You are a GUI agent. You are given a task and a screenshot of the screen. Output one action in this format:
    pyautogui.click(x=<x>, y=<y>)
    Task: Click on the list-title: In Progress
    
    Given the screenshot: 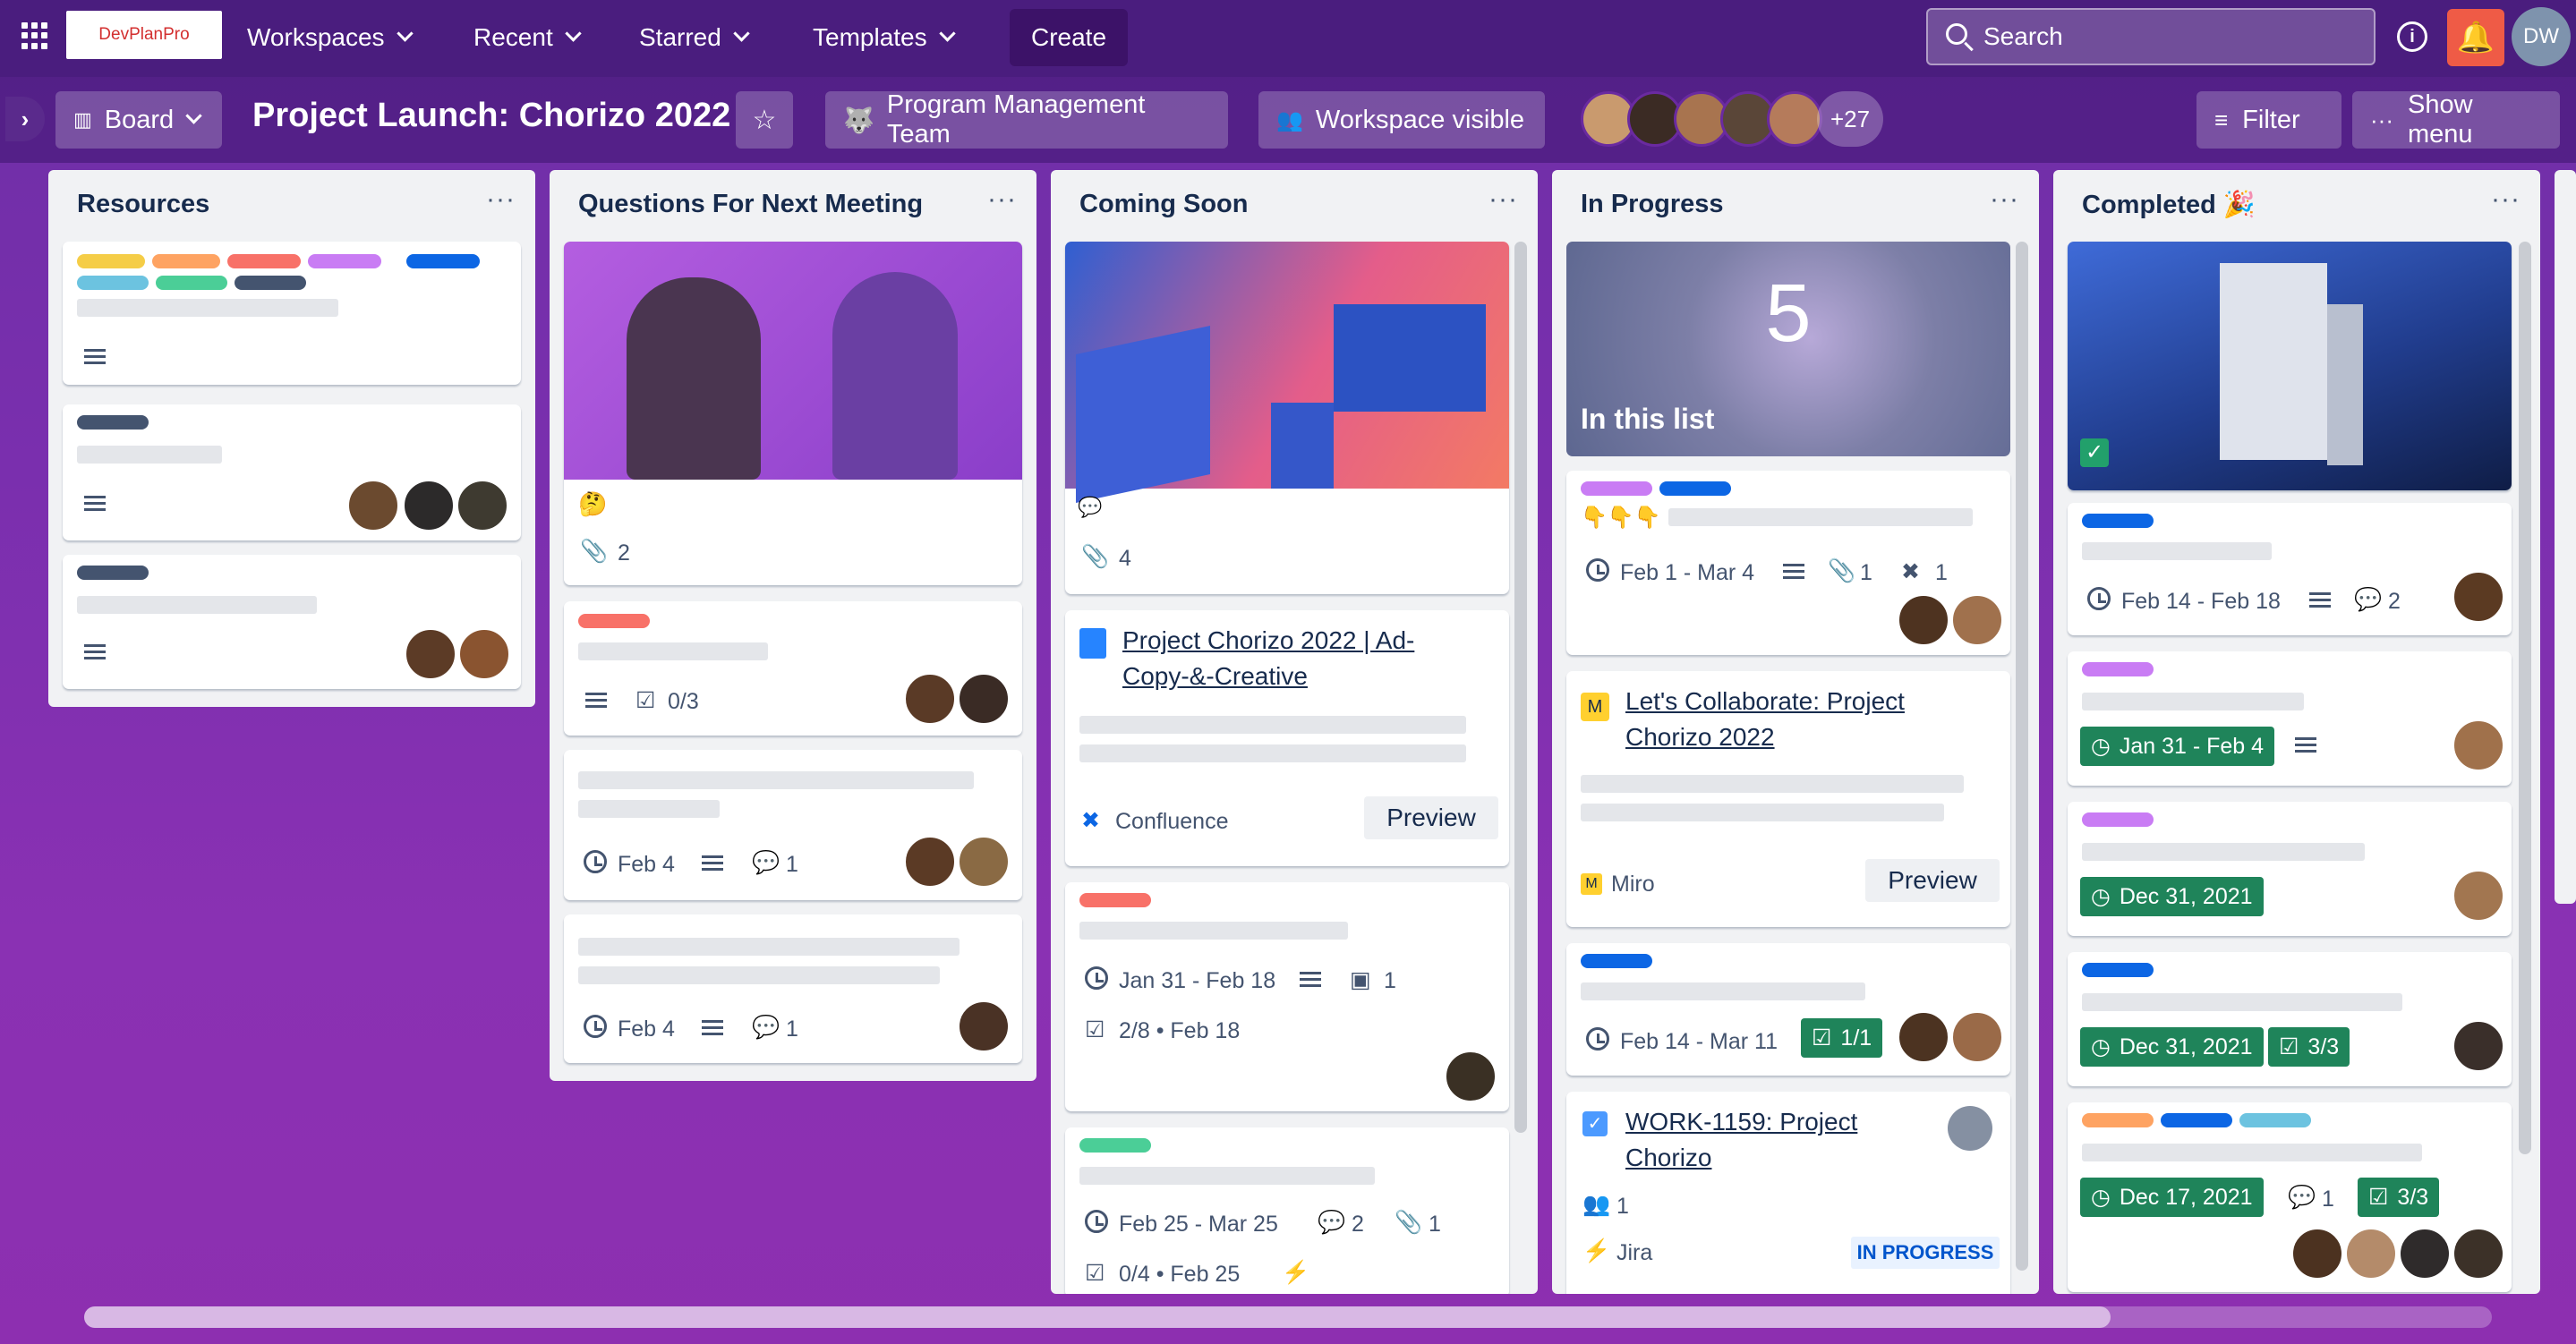 What is the action you would take?
    pyautogui.click(x=1652, y=204)
    